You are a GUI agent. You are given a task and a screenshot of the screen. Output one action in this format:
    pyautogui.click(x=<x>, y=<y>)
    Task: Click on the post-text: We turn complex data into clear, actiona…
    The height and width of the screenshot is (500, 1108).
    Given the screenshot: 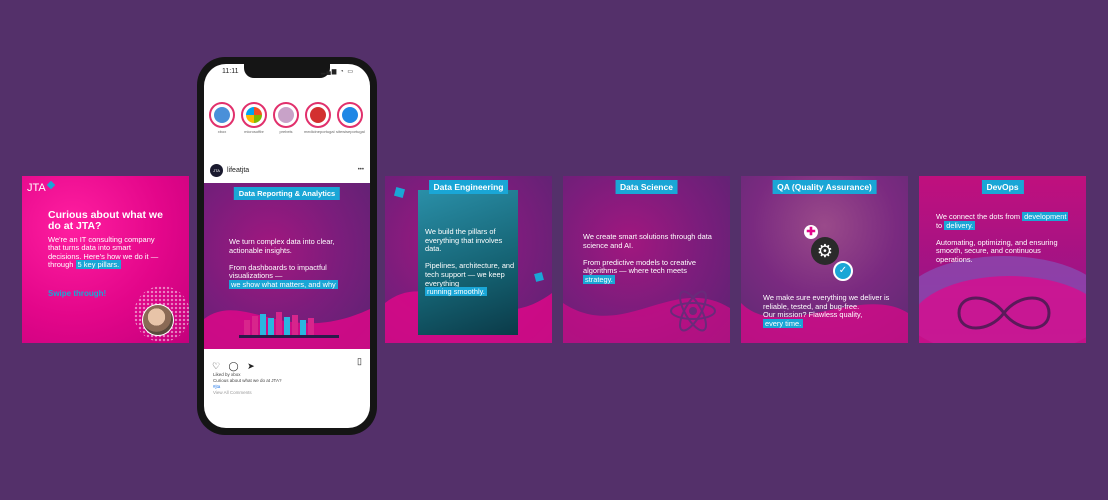 What is the action you would take?
    pyautogui.click(x=283, y=263)
    